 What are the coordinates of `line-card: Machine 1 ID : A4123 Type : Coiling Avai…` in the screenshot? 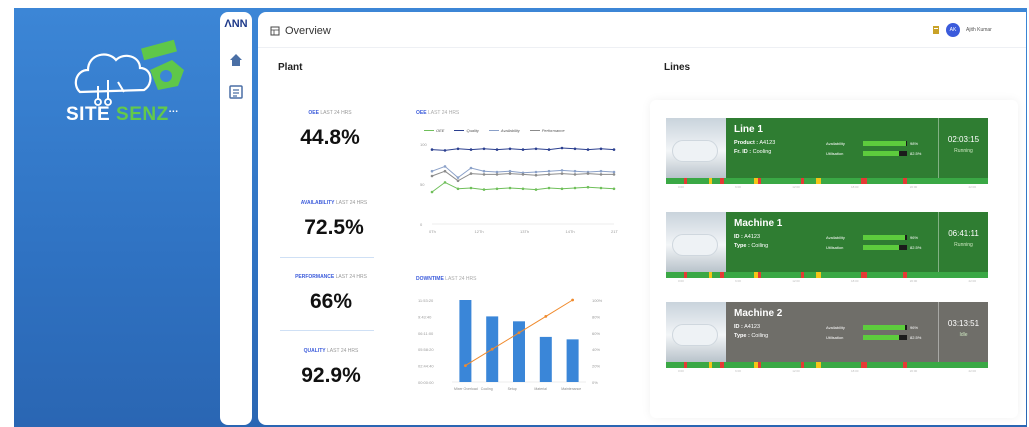 It's located at (827, 249).